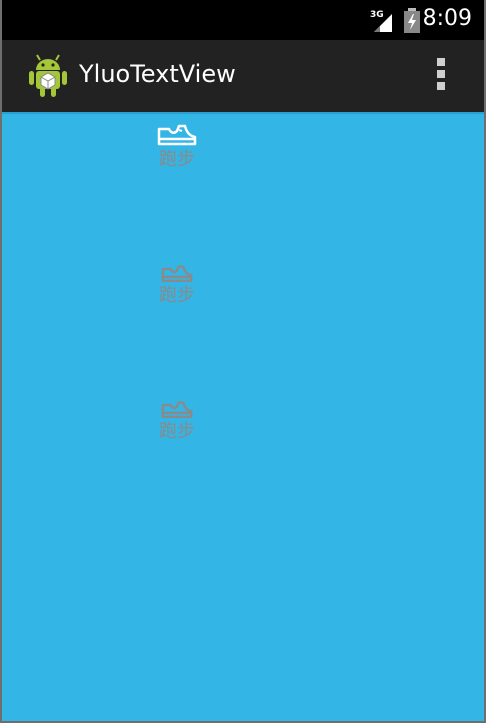 The image size is (486, 725). What do you see at coordinates (177, 284) in the screenshot?
I see `tab-item-running-2: 跑步` at bounding box center [177, 284].